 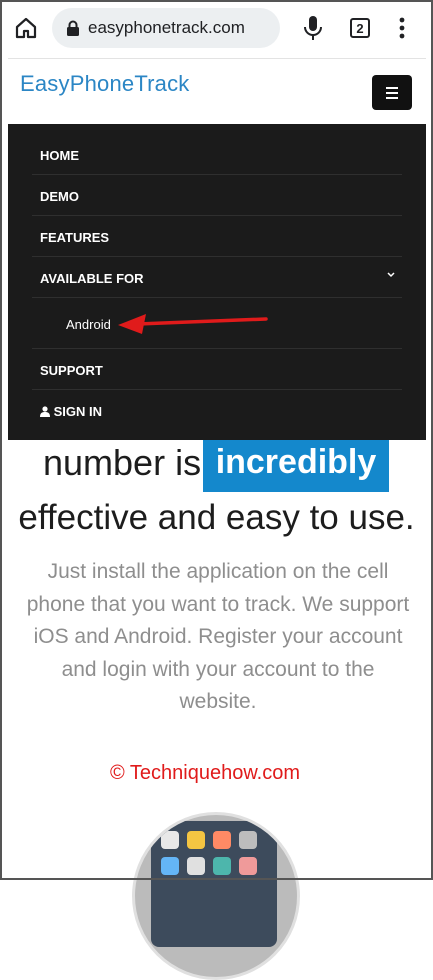 I want to click on phone-screen, so click(x=214, y=884).